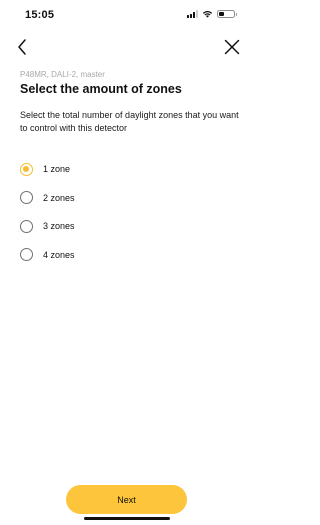 The image size is (320, 525). I want to click on cellular-signal-icon, so click(192, 14).